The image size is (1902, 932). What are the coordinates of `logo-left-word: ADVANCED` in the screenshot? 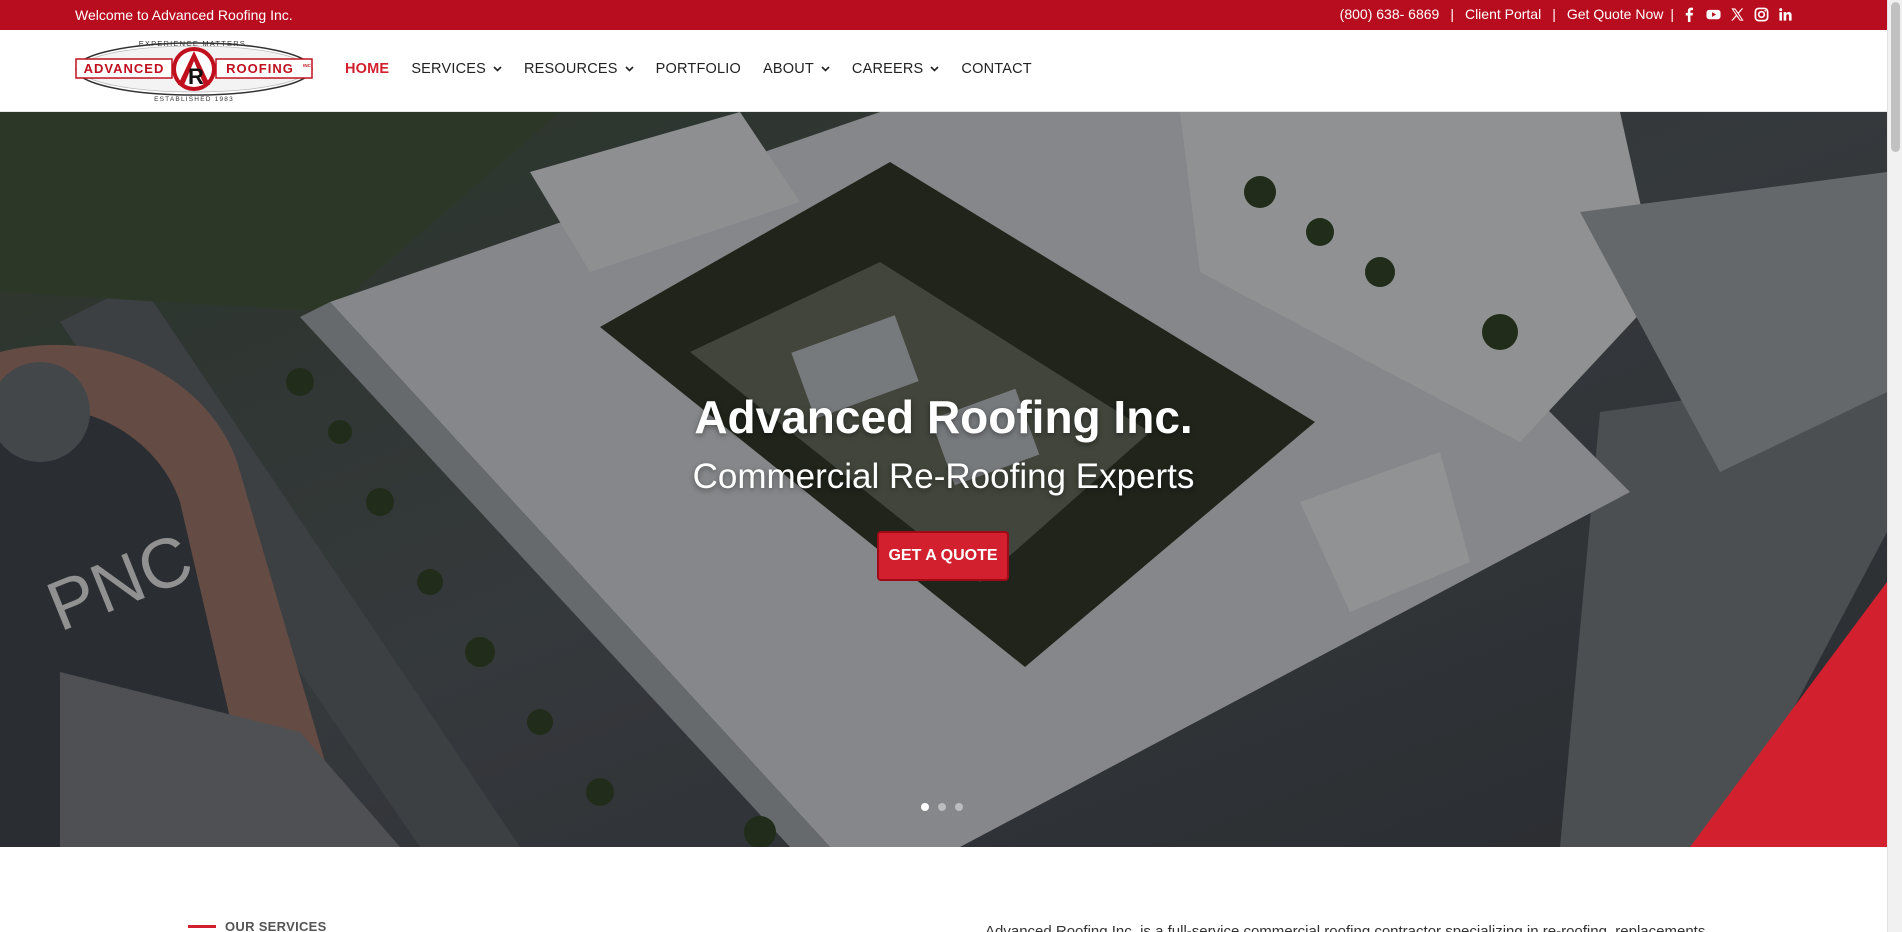 It's located at (124, 68).